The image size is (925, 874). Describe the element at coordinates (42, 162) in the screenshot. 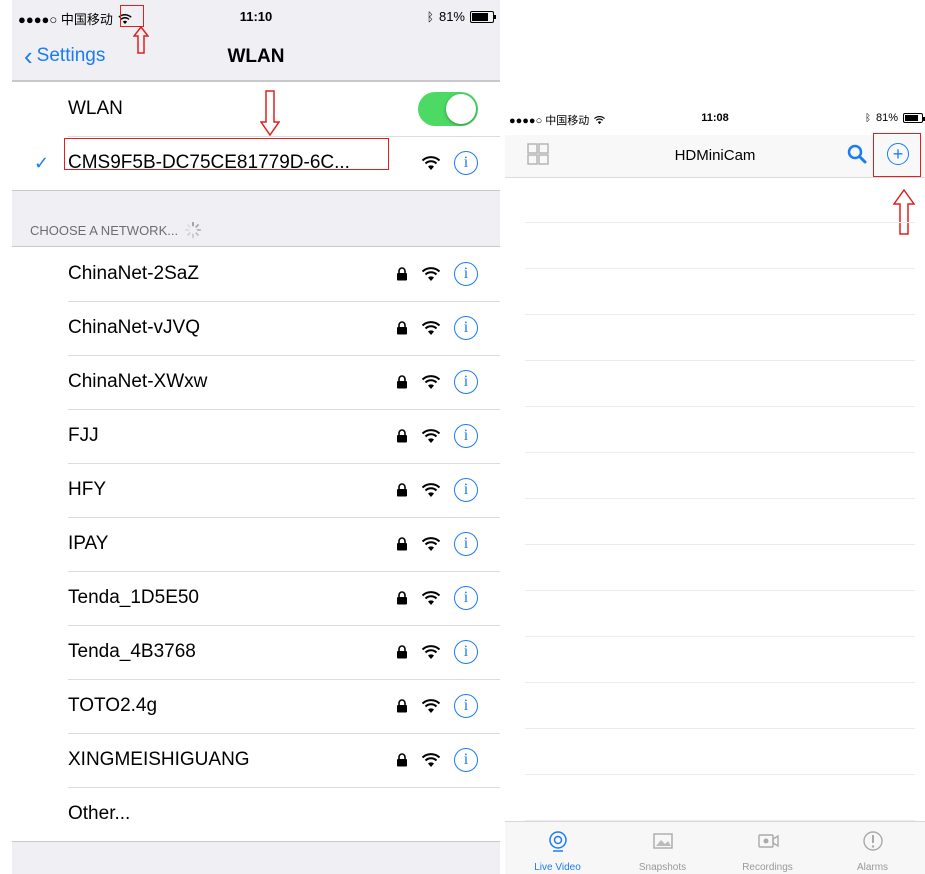

I see `checkmark-icon: ✓` at that location.